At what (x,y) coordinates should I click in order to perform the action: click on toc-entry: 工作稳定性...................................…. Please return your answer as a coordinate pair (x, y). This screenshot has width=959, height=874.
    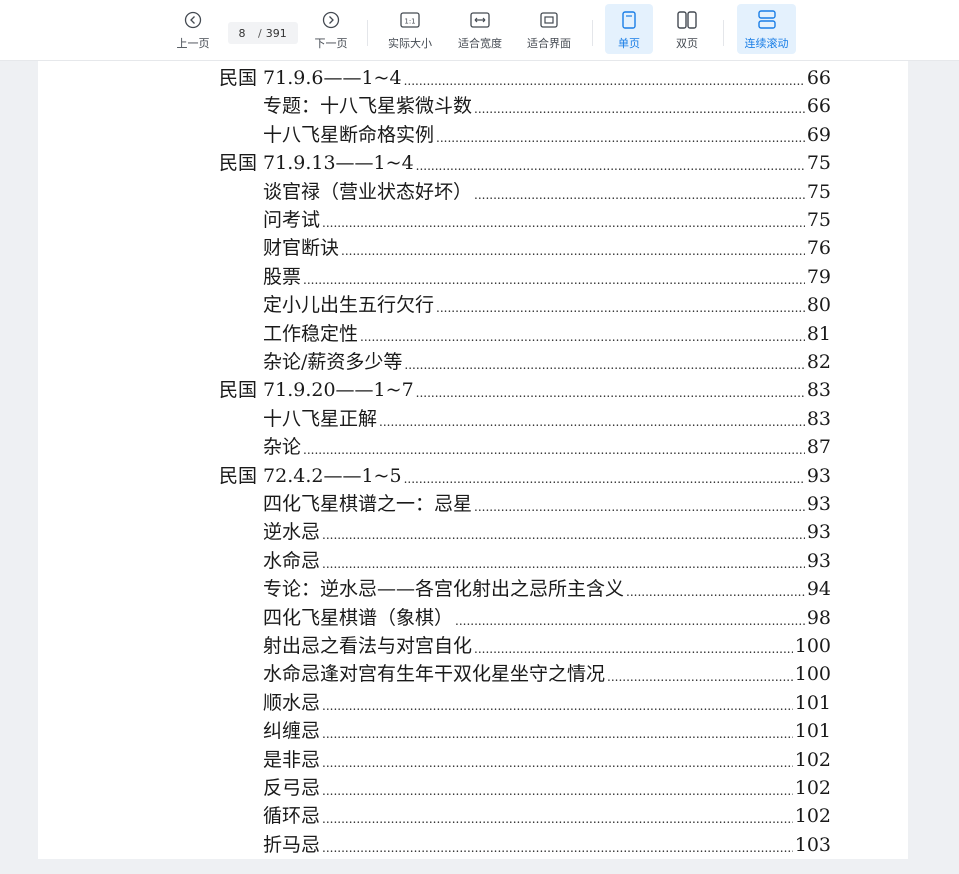
    Looking at the image, I should click on (547, 334).